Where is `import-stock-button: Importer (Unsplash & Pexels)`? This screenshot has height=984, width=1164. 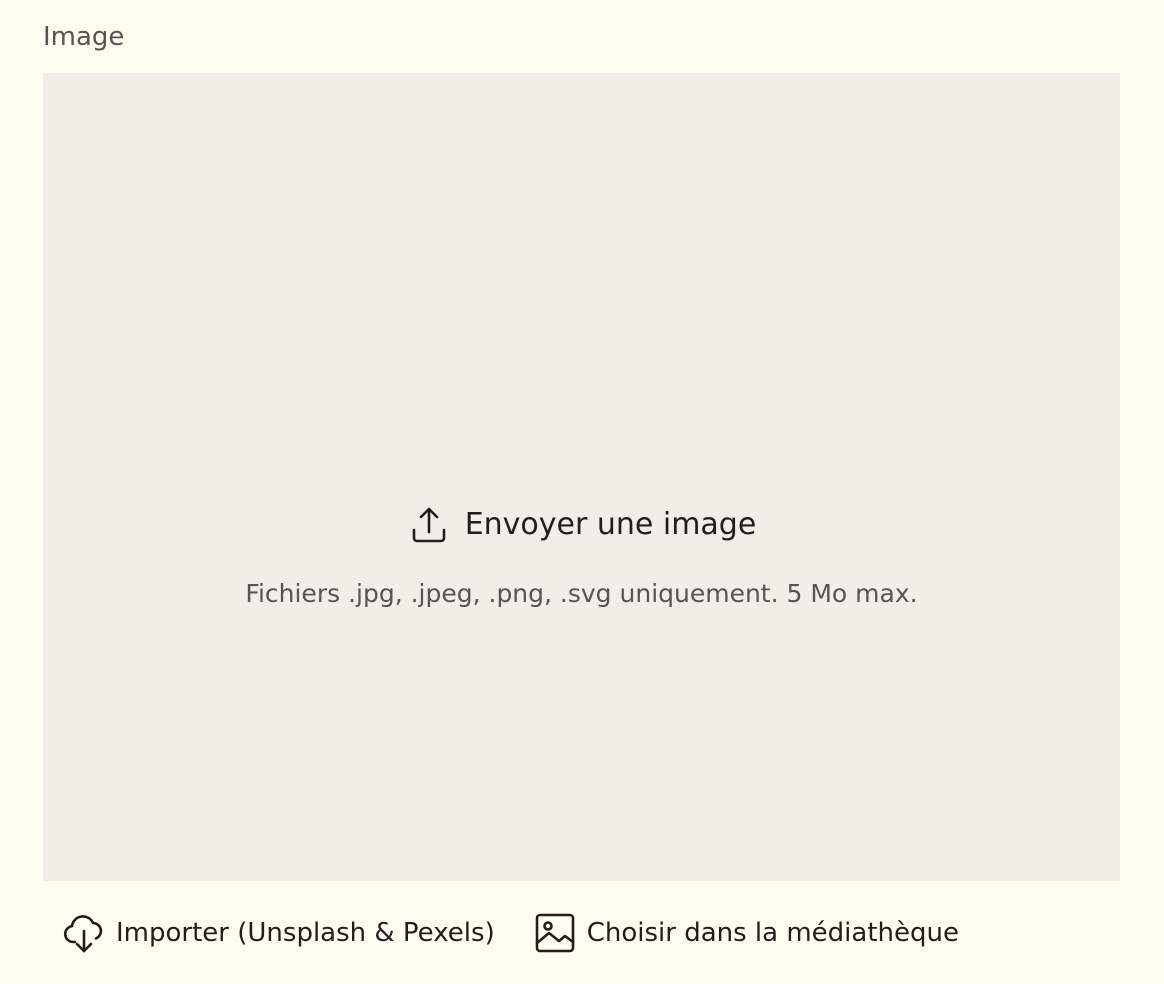
import-stock-button: Importer (Unsplash & Pexels) is located at coordinates (278, 933).